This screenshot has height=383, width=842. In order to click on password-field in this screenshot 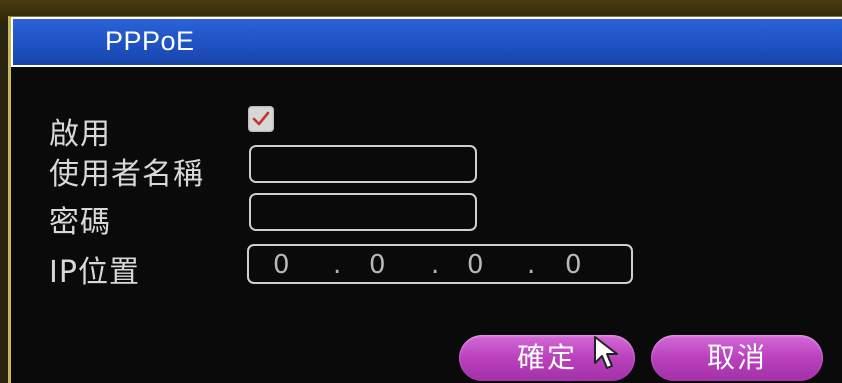, I will do `click(363, 212)`.